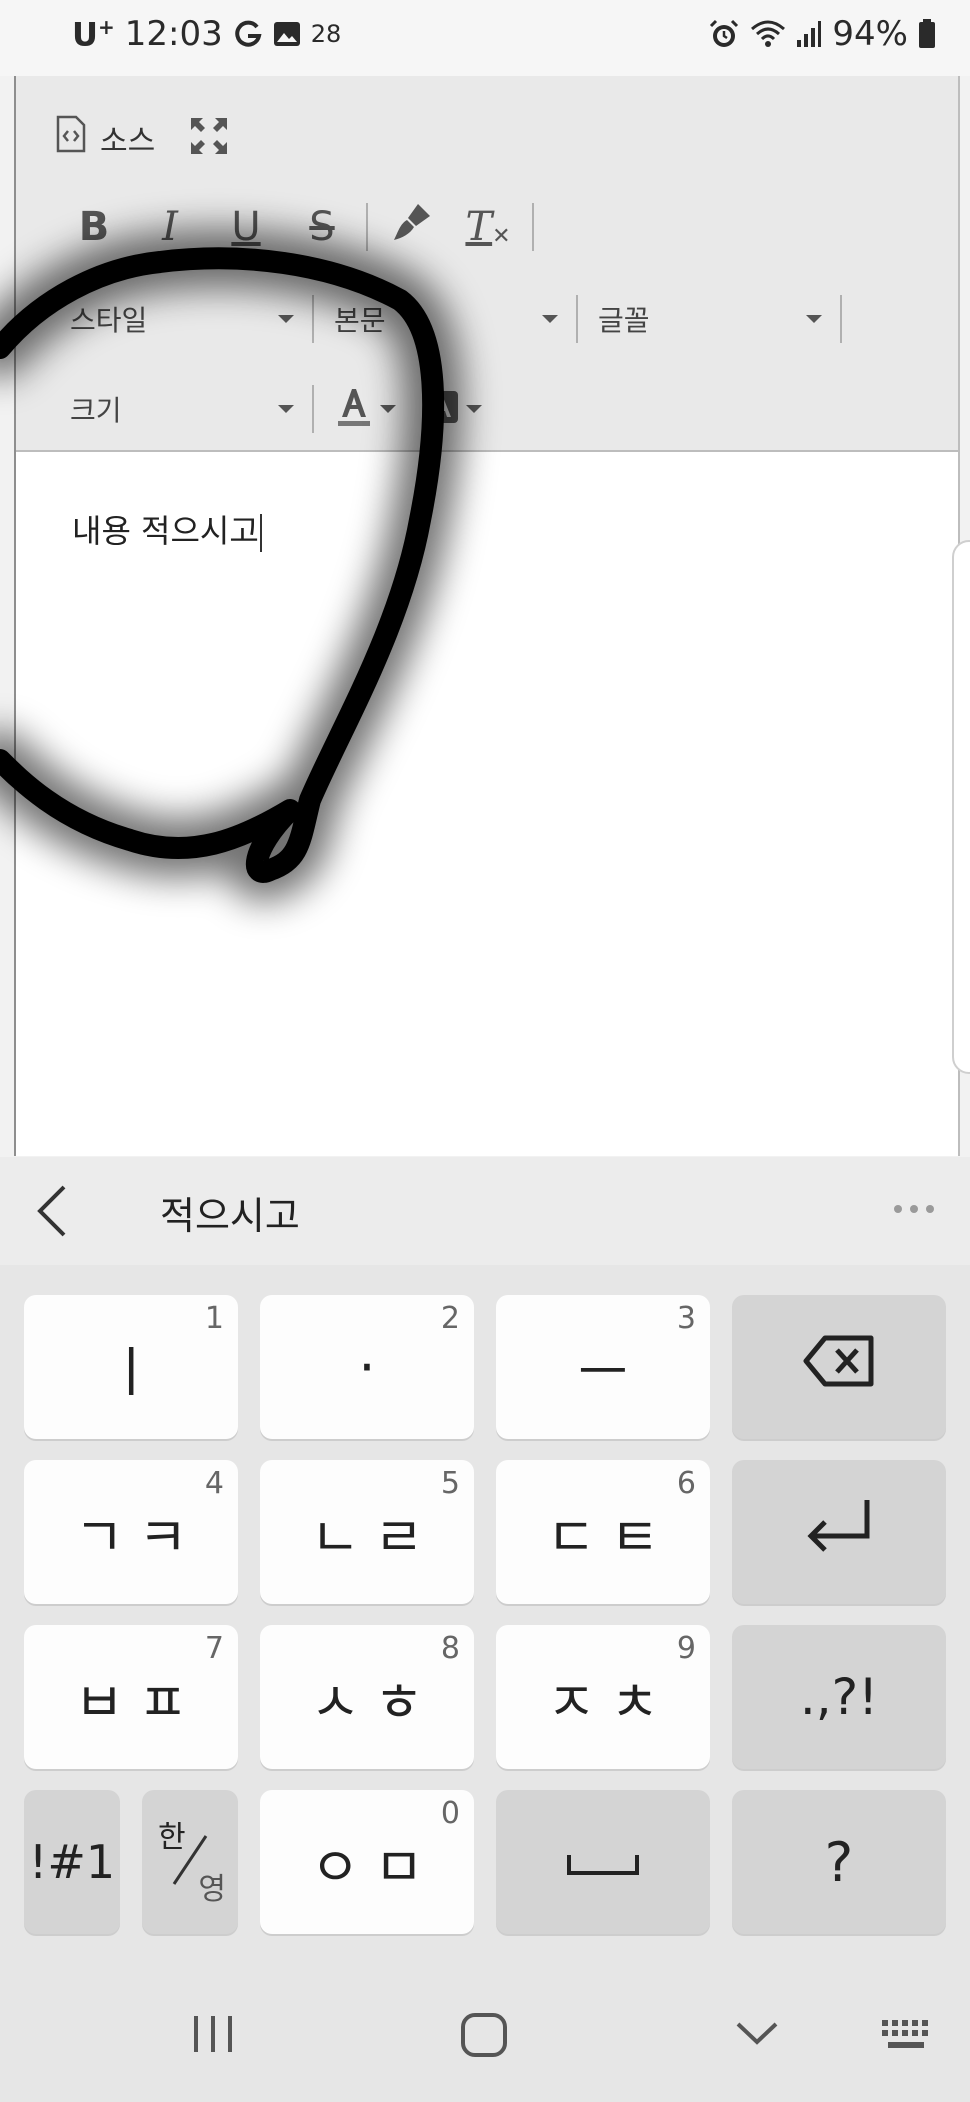 The height and width of the screenshot is (2102, 970). I want to click on suggestion-word: 적으시고, so click(230, 1212).